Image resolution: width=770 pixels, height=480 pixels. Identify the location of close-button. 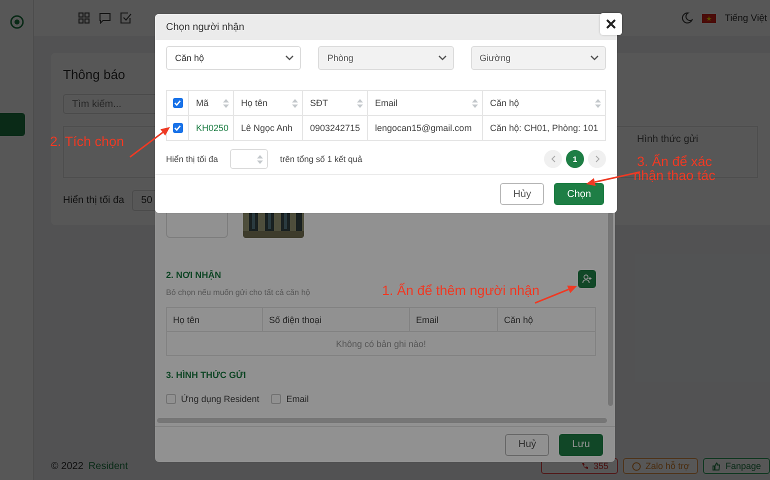
(611, 24).